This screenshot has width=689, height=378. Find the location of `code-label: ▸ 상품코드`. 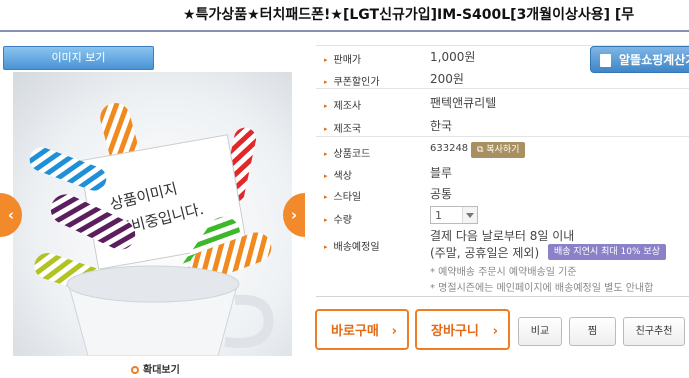

code-label: ▸ 상품코드 is located at coordinates (347, 154).